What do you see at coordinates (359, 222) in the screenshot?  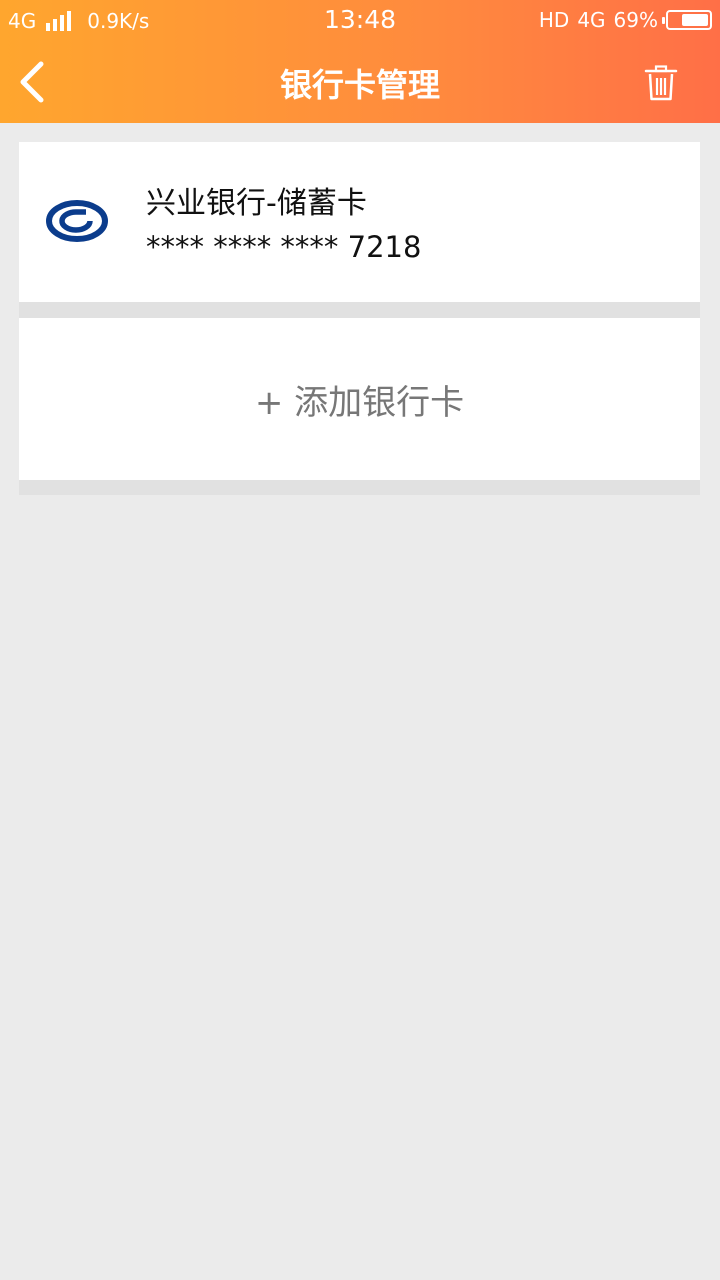 I see `bank-card-item: 兴业银行-储蓄卡 **** **** **** 7218` at bounding box center [359, 222].